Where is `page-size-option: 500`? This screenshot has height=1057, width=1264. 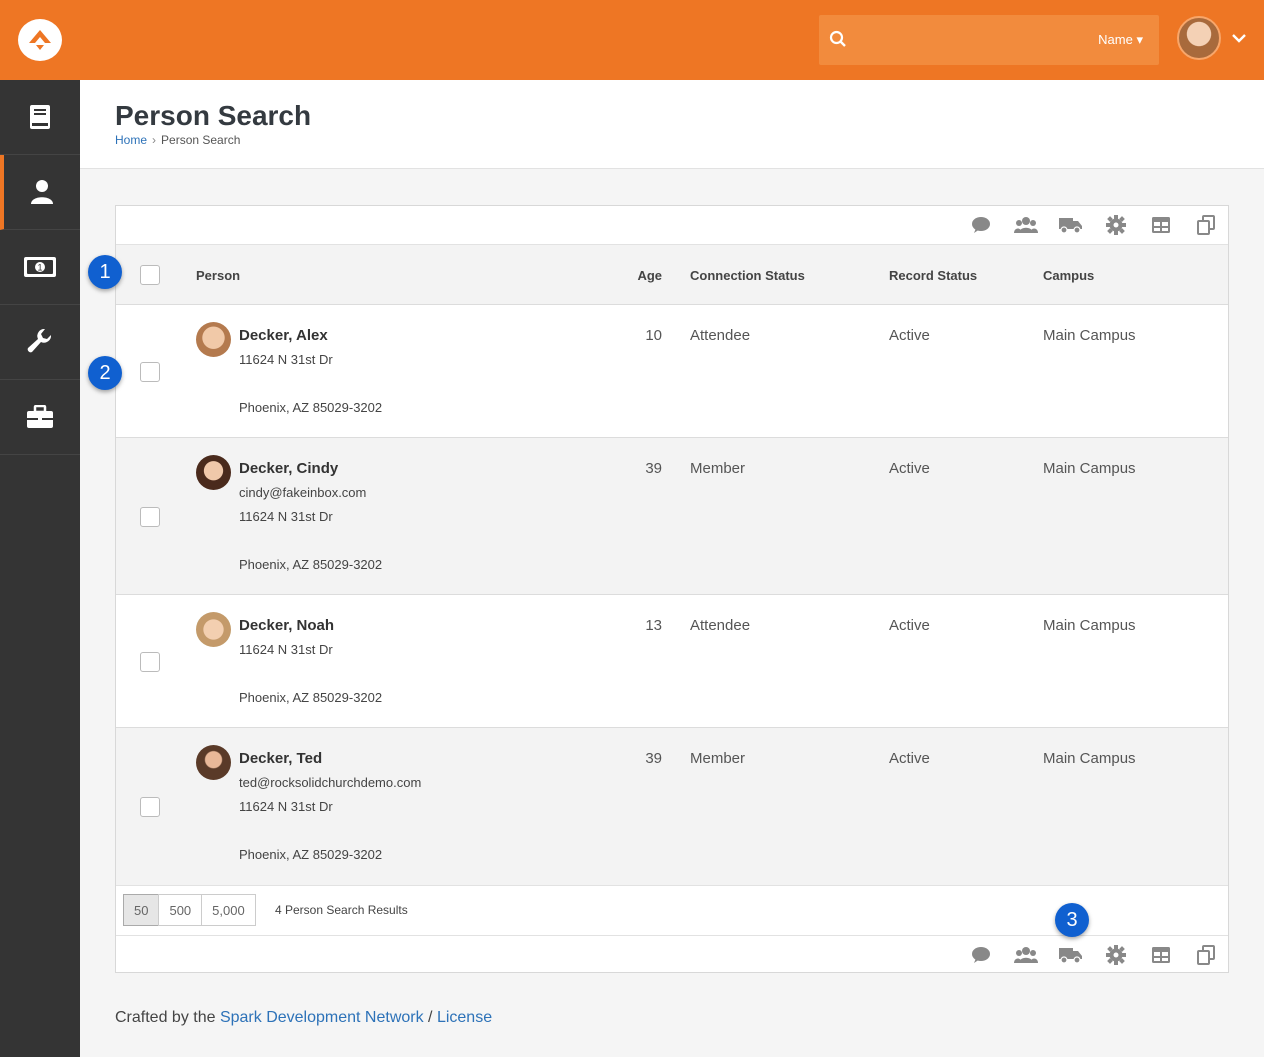
page-size-option: 500 is located at coordinates (180, 910).